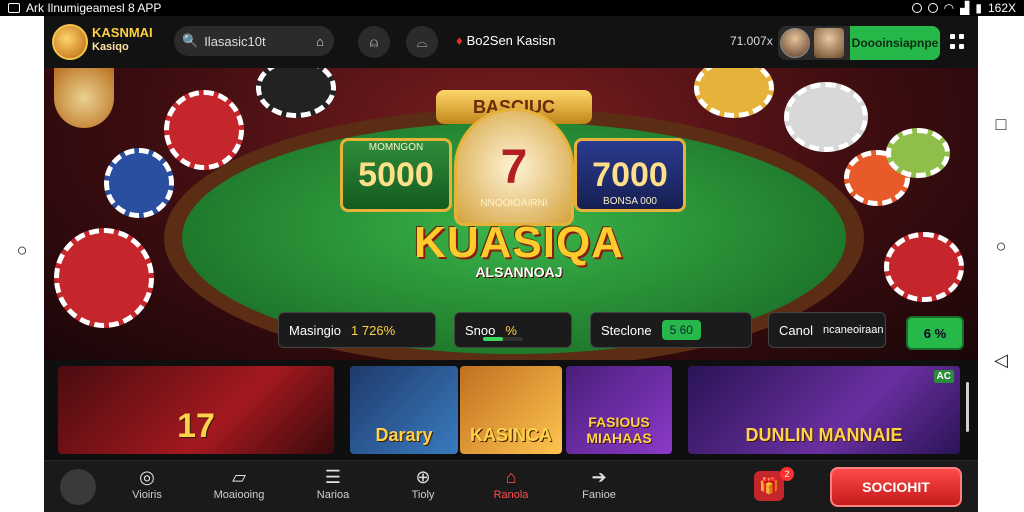  I want to click on center-value: 7, so click(514, 167).